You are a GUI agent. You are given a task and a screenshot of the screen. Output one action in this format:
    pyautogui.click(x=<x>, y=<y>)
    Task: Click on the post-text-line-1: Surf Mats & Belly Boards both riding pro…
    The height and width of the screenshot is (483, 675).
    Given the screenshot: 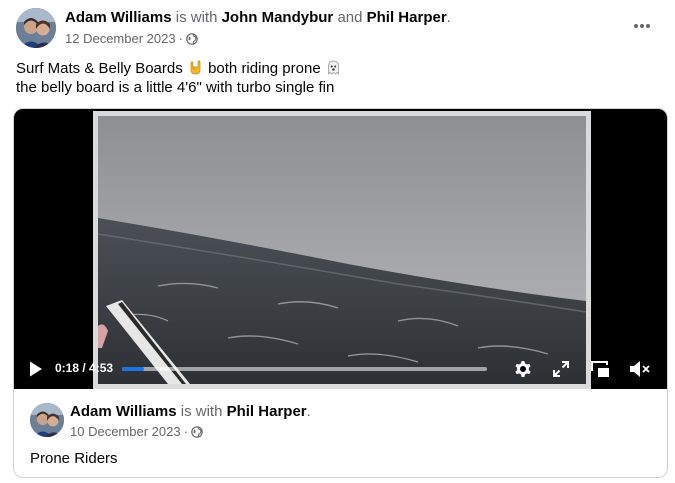 What is the action you would take?
    pyautogui.click(x=336, y=68)
    